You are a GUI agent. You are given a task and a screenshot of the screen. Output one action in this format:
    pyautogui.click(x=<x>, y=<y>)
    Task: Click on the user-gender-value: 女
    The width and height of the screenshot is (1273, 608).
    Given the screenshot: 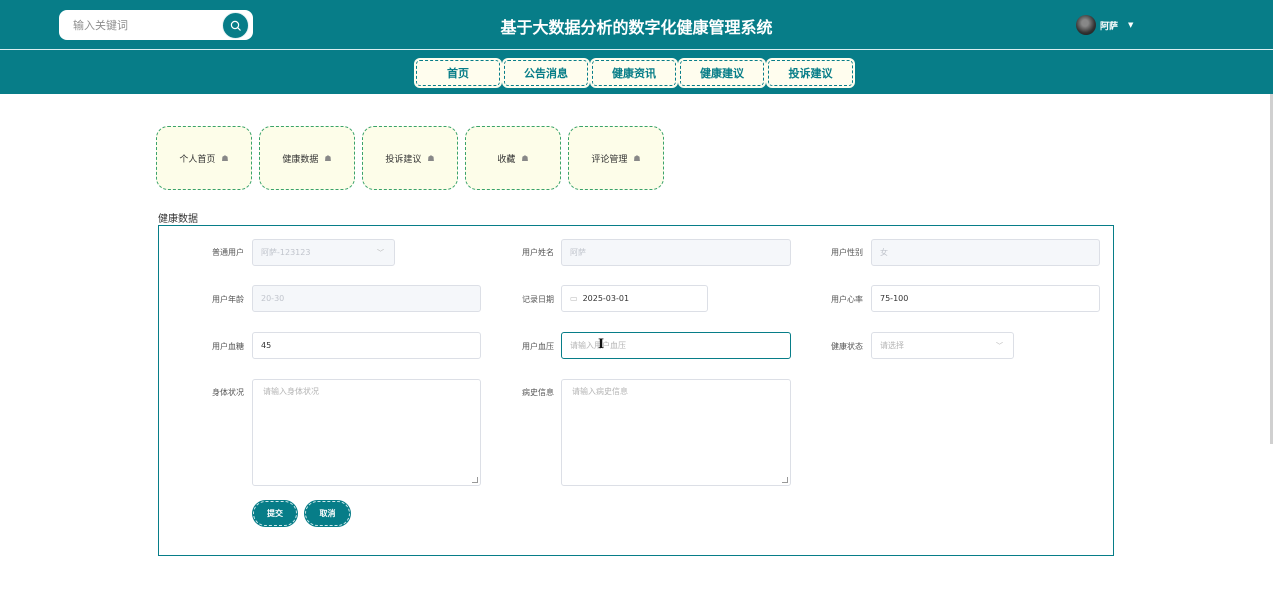 What is the action you would take?
    pyautogui.click(x=884, y=252)
    